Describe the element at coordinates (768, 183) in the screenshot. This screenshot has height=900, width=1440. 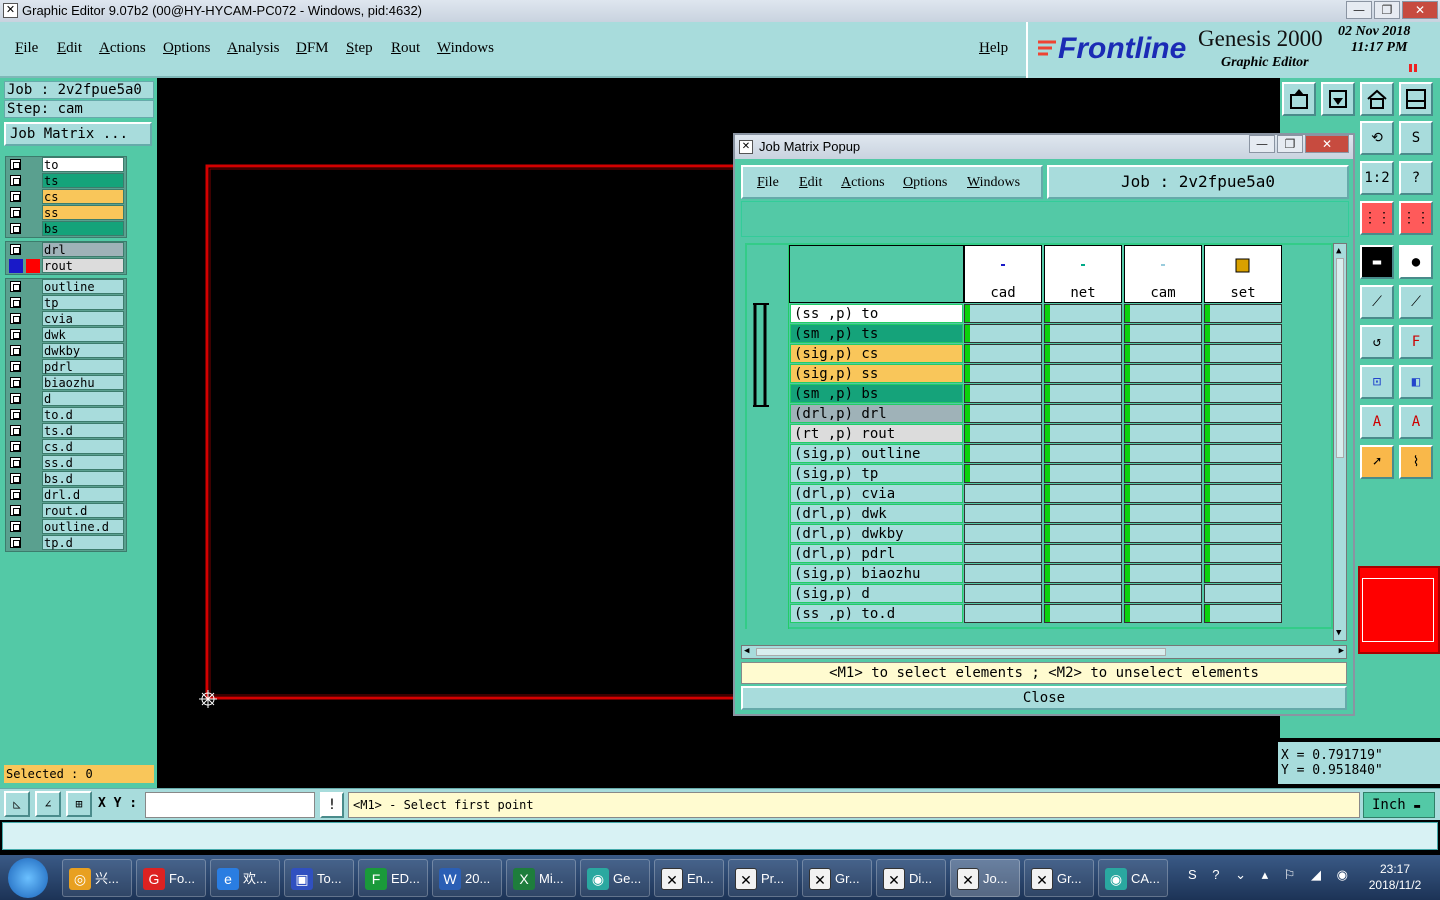
I see `popup-menu-file: File` at that location.